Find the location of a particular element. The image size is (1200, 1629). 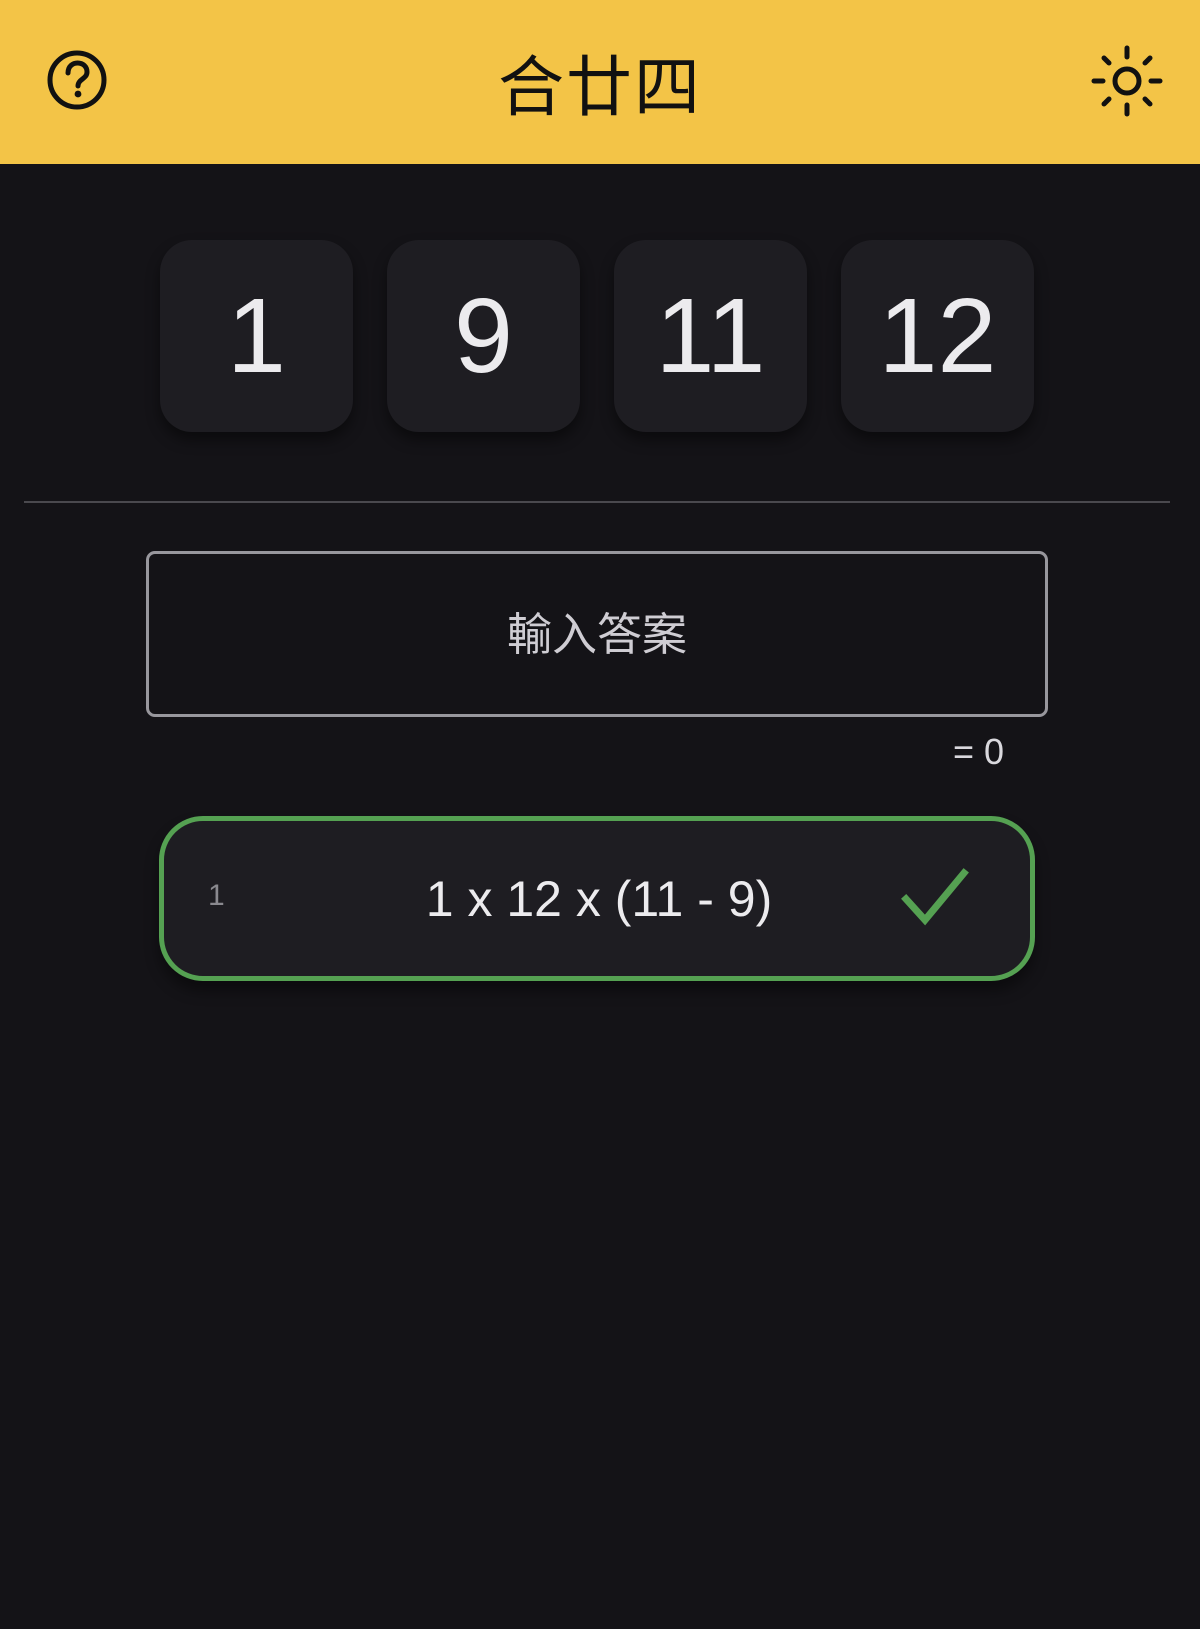

result-value: = 0 is located at coordinates (978, 751).